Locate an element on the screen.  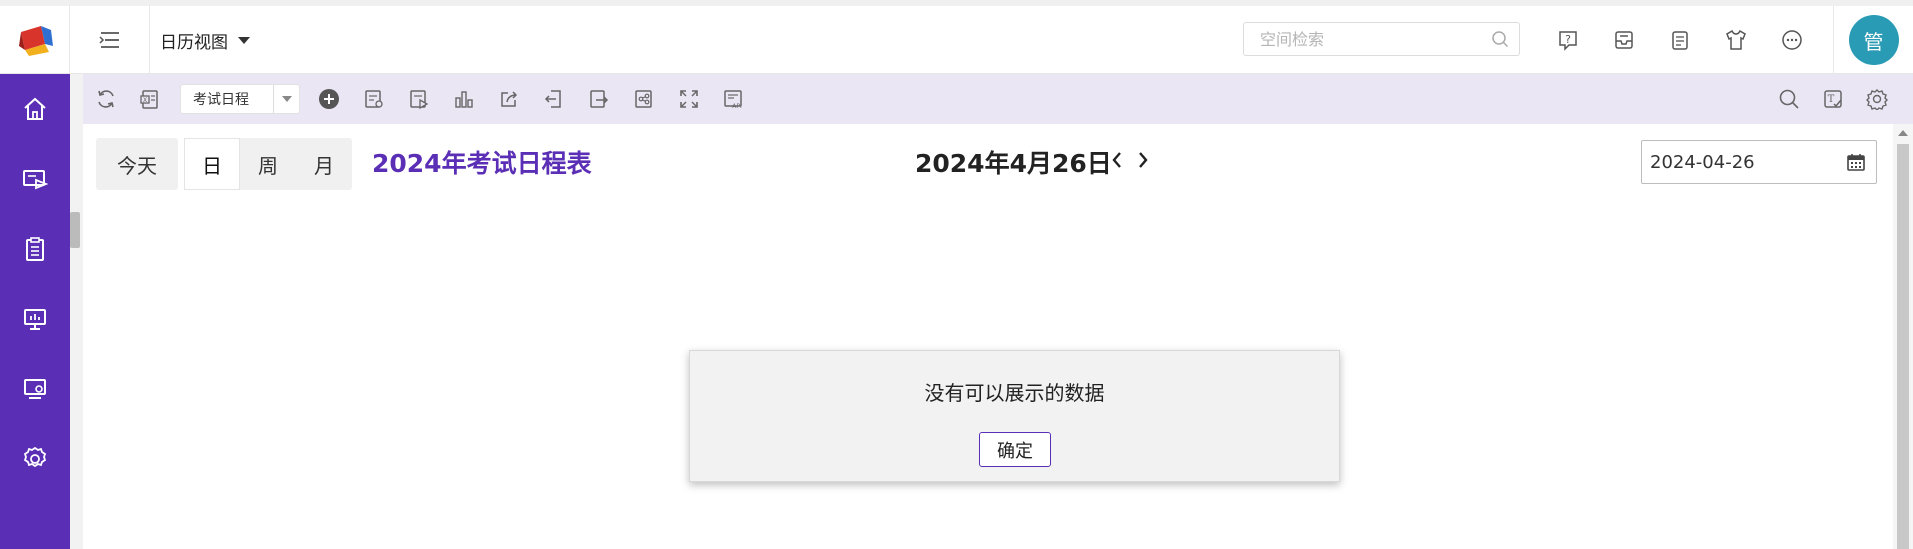
sidebar-item-media is located at coordinates (35, 179).